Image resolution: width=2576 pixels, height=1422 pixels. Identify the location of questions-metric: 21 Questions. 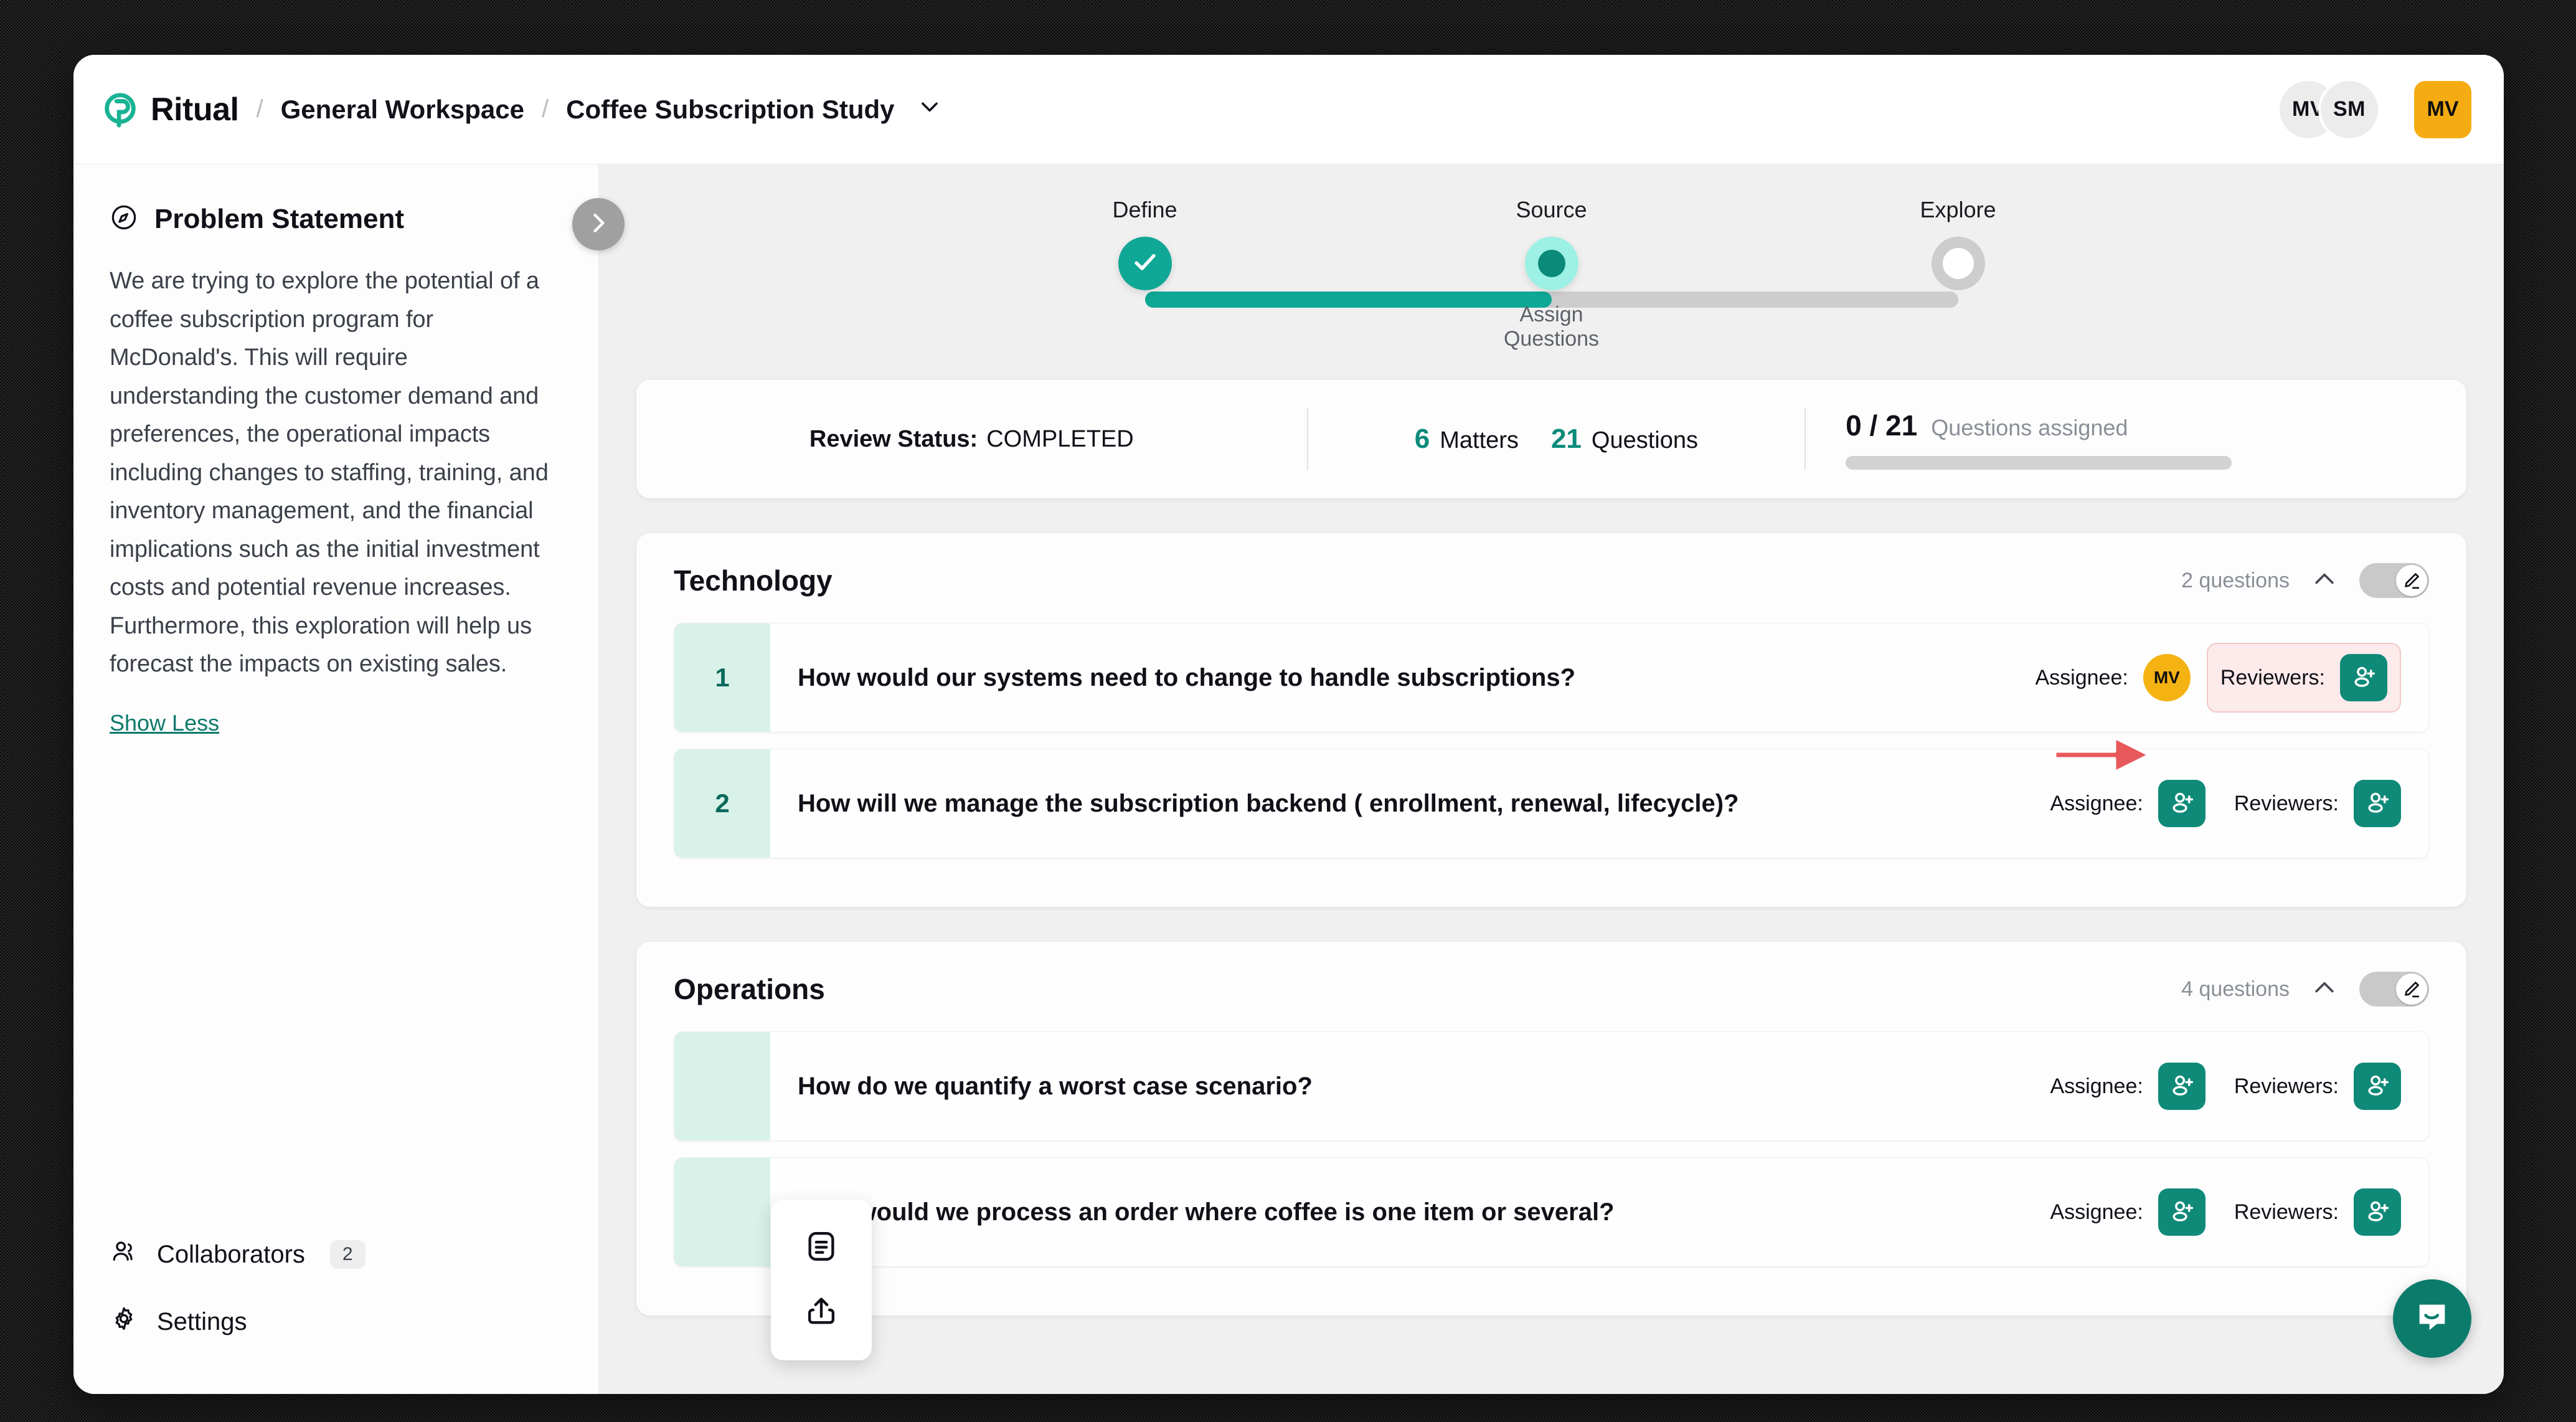
(1624, 440).